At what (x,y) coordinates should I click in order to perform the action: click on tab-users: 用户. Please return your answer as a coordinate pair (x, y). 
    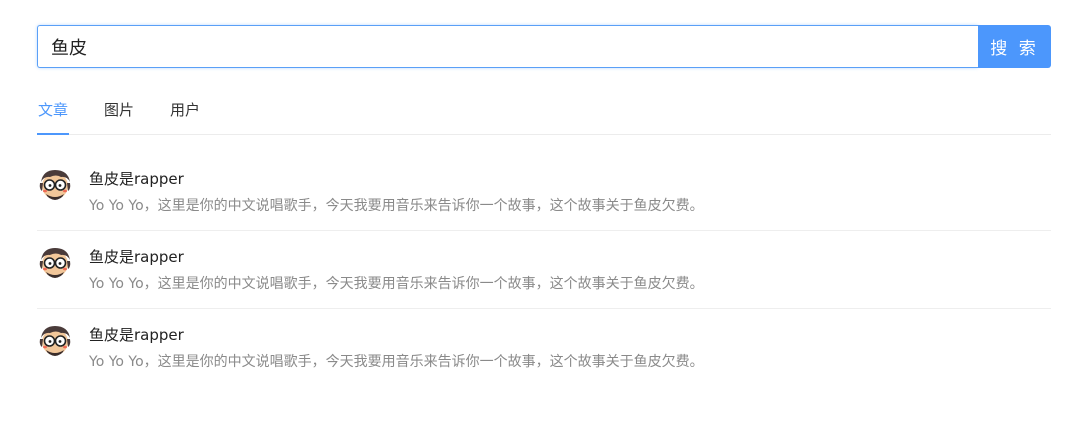
    Looking at the image, I should click on (185, 115).